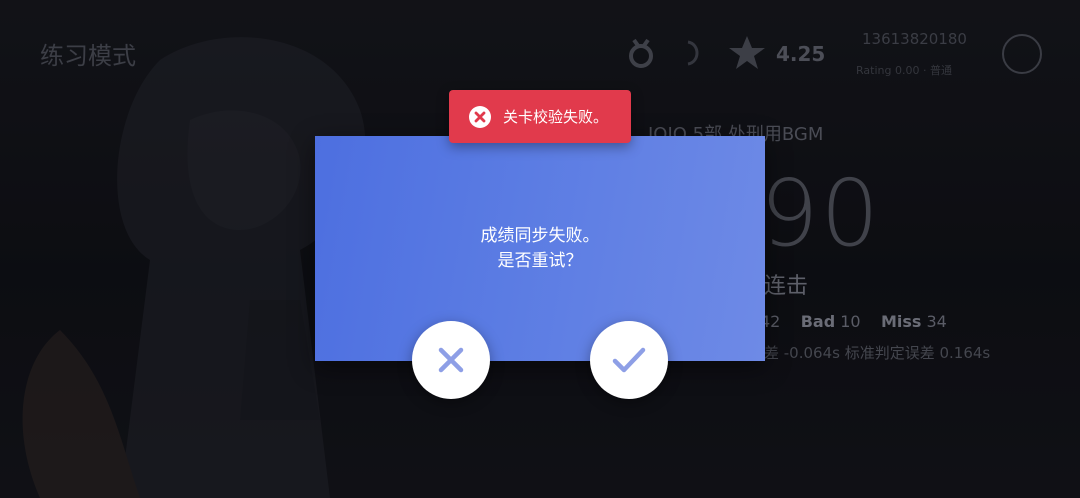 Image resolution: width=1080 pixels, height=498 pixels. I want to click on star-icon, so click(747, 52).